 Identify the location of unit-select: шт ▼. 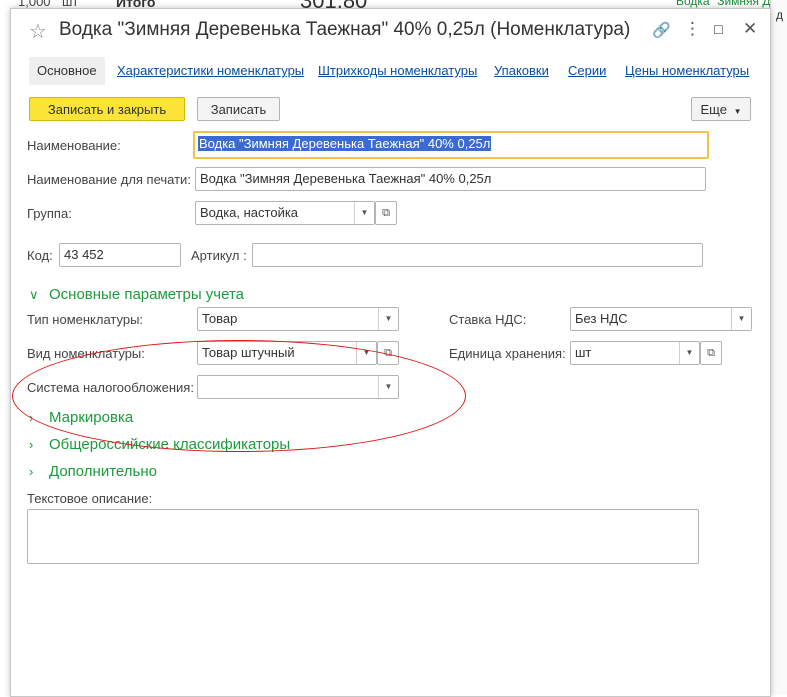
(635, 353).